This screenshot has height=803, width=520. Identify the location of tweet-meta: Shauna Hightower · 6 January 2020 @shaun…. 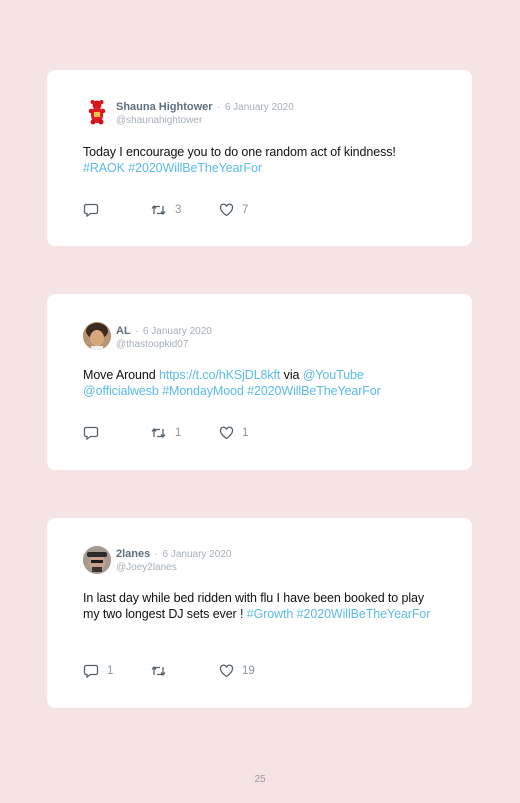
(205, 113).